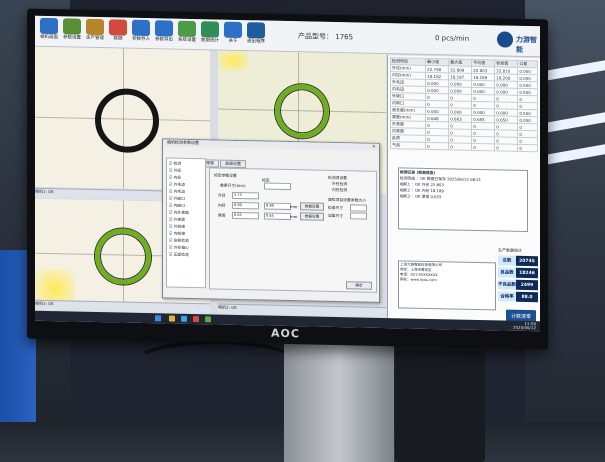  I want to click on ok-button: 确定, so click(359, 285).